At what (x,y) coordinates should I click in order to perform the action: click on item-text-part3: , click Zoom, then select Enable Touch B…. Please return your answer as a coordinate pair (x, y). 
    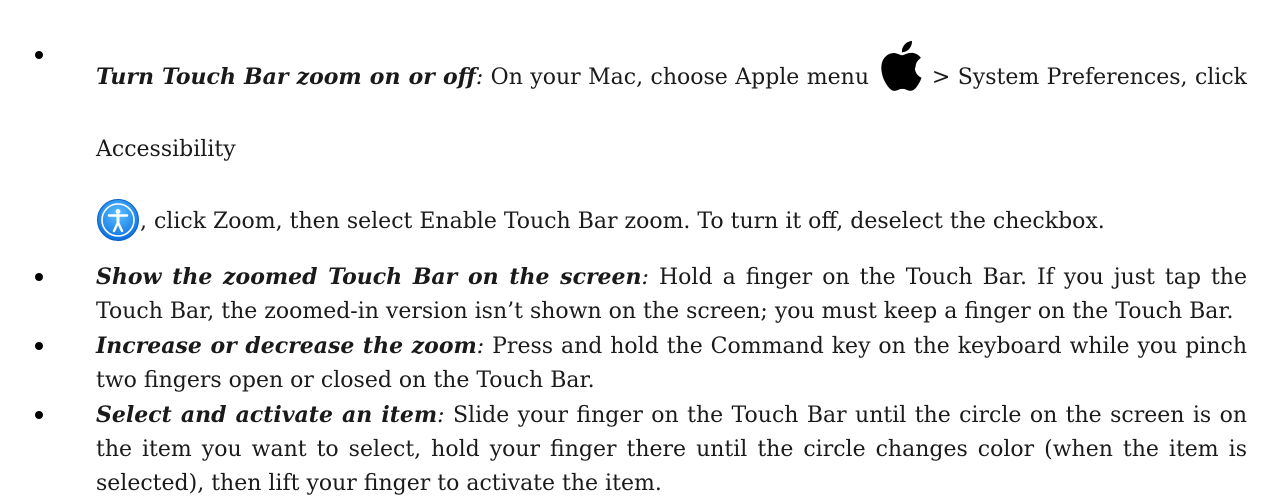
    Looking at the image, I should click on (622, 221).